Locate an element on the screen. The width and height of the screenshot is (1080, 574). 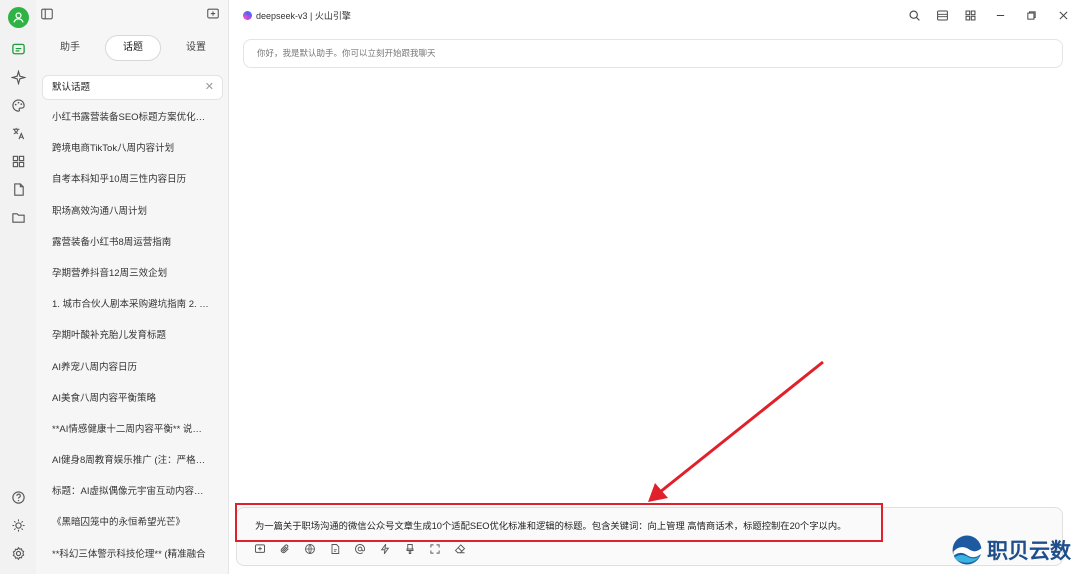
active-topic-label: 默认话题 is located at coordinates (71, 87).